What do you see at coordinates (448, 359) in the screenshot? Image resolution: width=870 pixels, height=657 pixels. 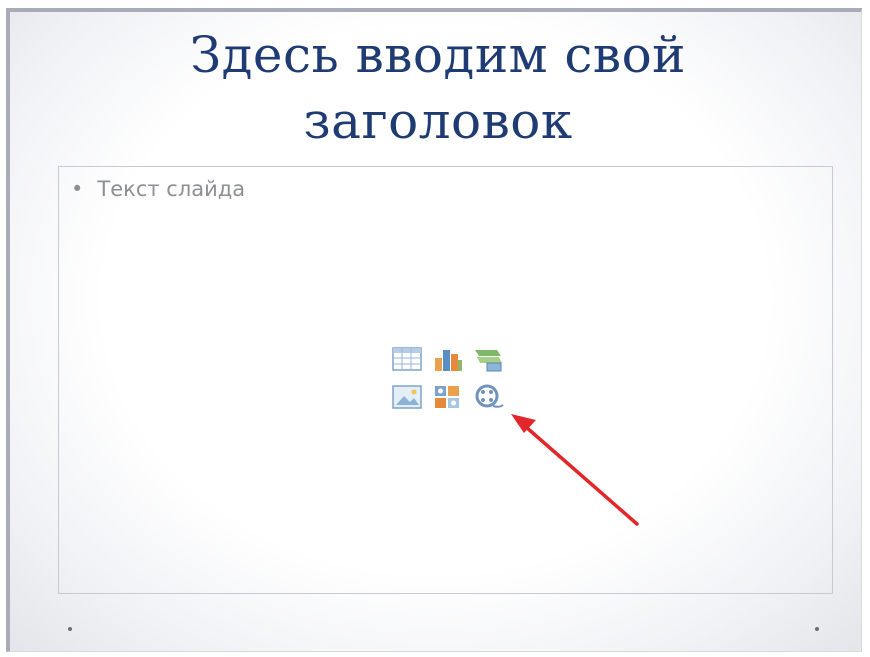 I see `insert-chart-icon` at bounding box center [448, 359].